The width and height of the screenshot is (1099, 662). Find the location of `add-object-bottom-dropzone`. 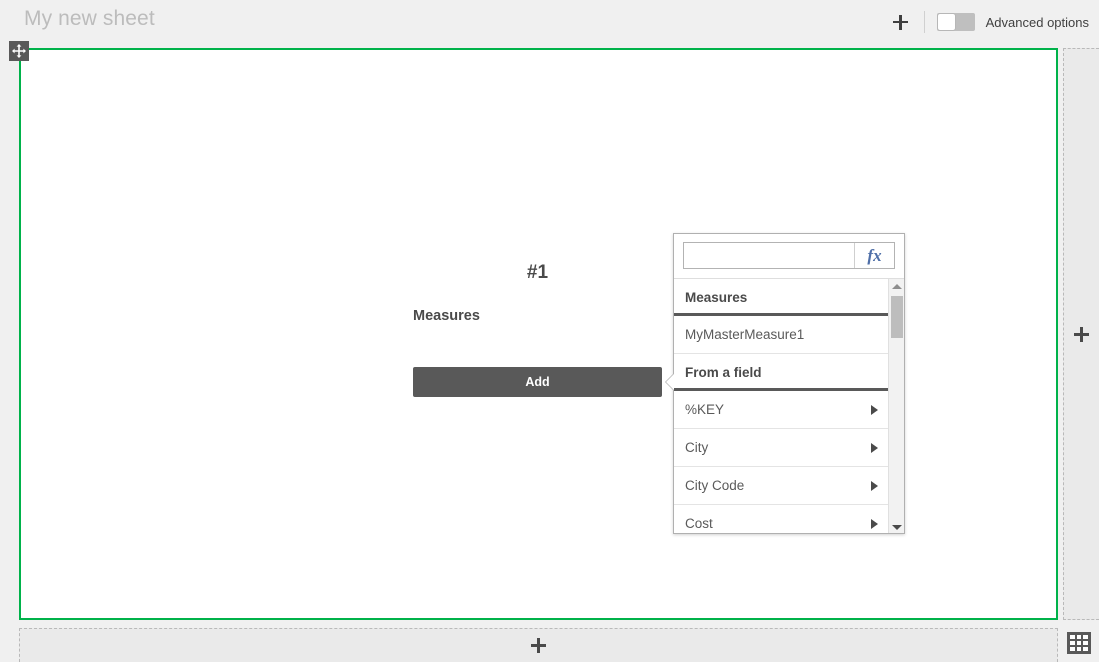

add-object-bottom-dropzone is located at coordinates (538, 645).